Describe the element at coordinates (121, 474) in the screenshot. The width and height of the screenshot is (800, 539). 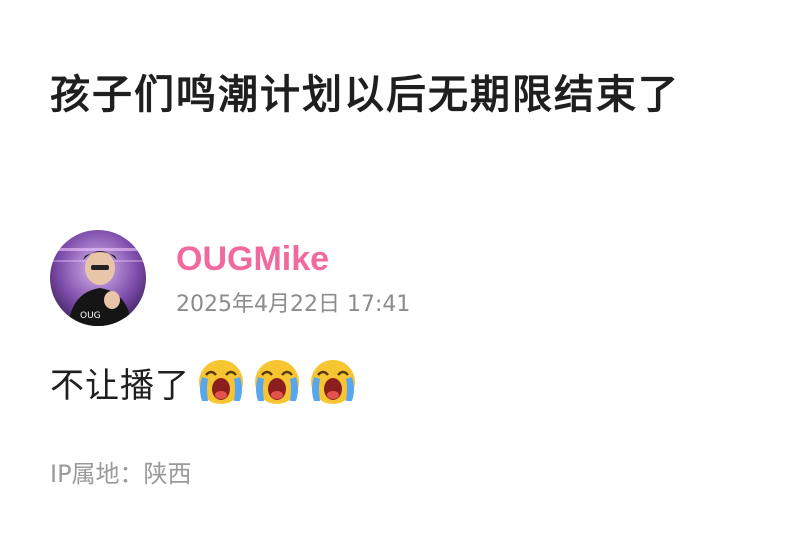
I see `ip-location: IP属地：陕西` at that location.